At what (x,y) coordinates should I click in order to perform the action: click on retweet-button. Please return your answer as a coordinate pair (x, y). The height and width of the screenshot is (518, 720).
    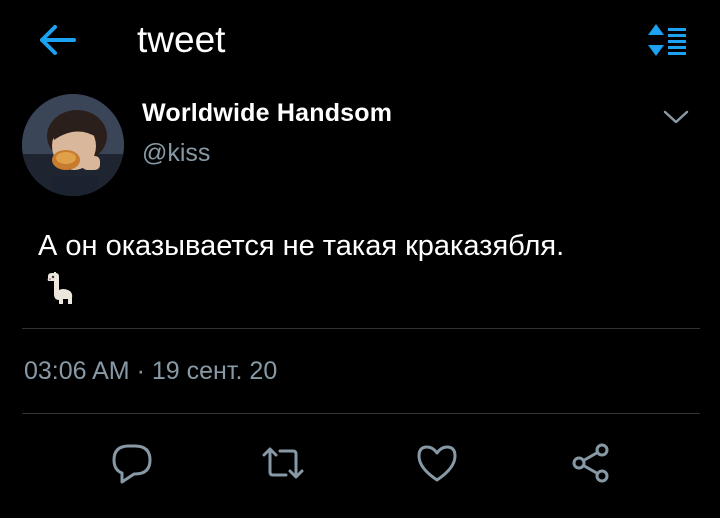
    Looking at the image, I should click on (283, 463).